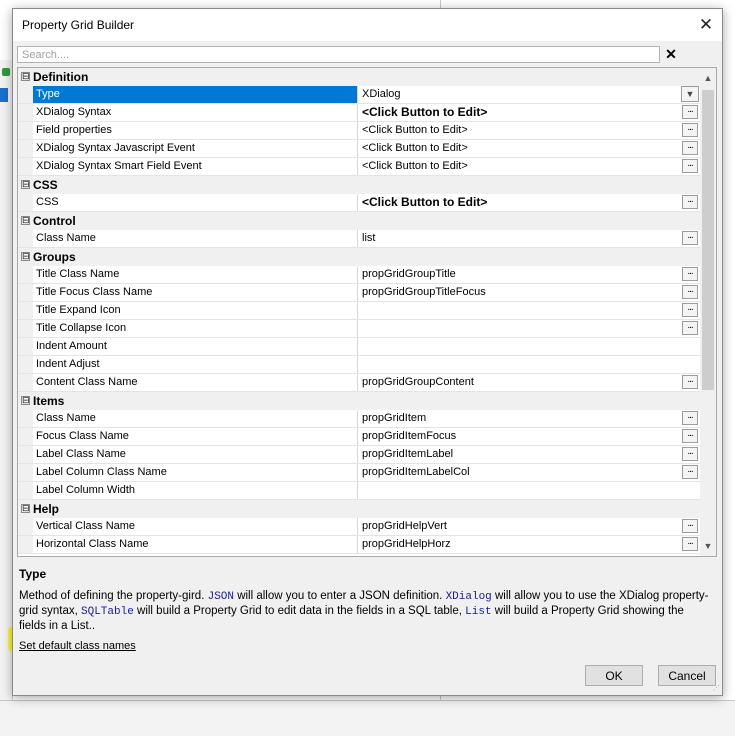  I want to click on property-name: XDialog Syntax, so click(195, 112).